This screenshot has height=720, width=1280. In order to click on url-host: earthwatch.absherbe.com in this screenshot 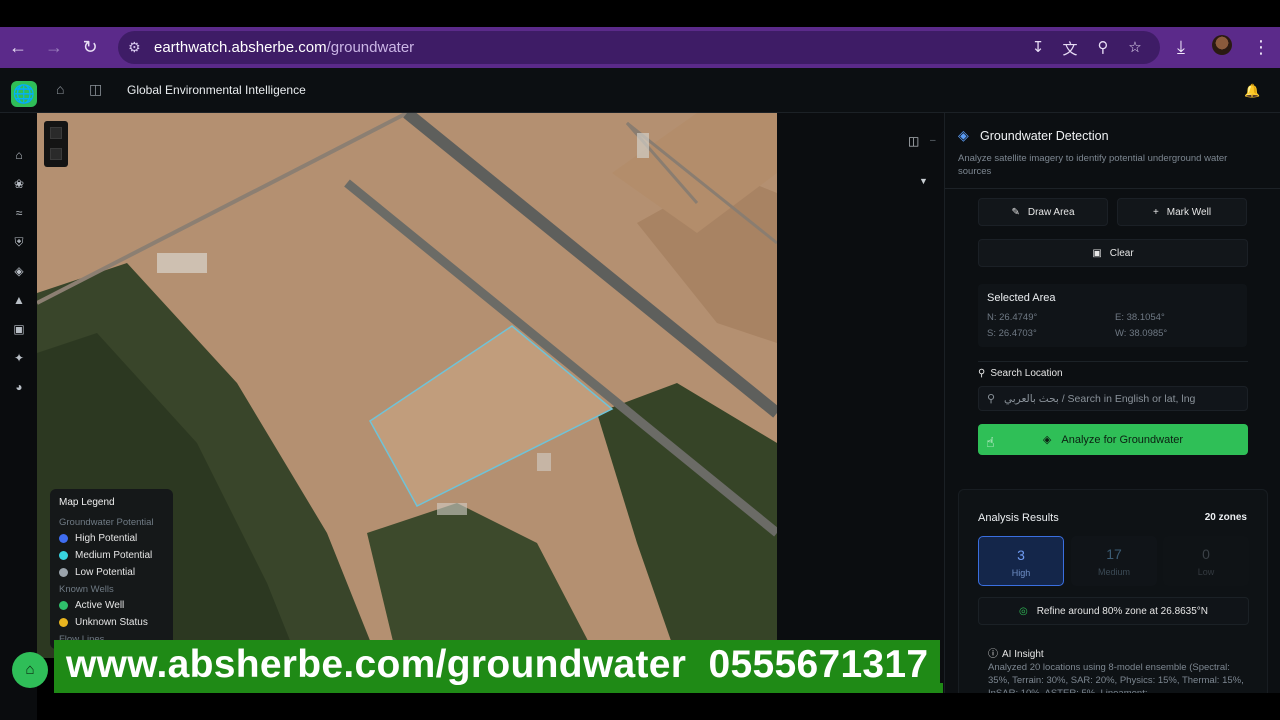, I will do `click(240, 47)`.